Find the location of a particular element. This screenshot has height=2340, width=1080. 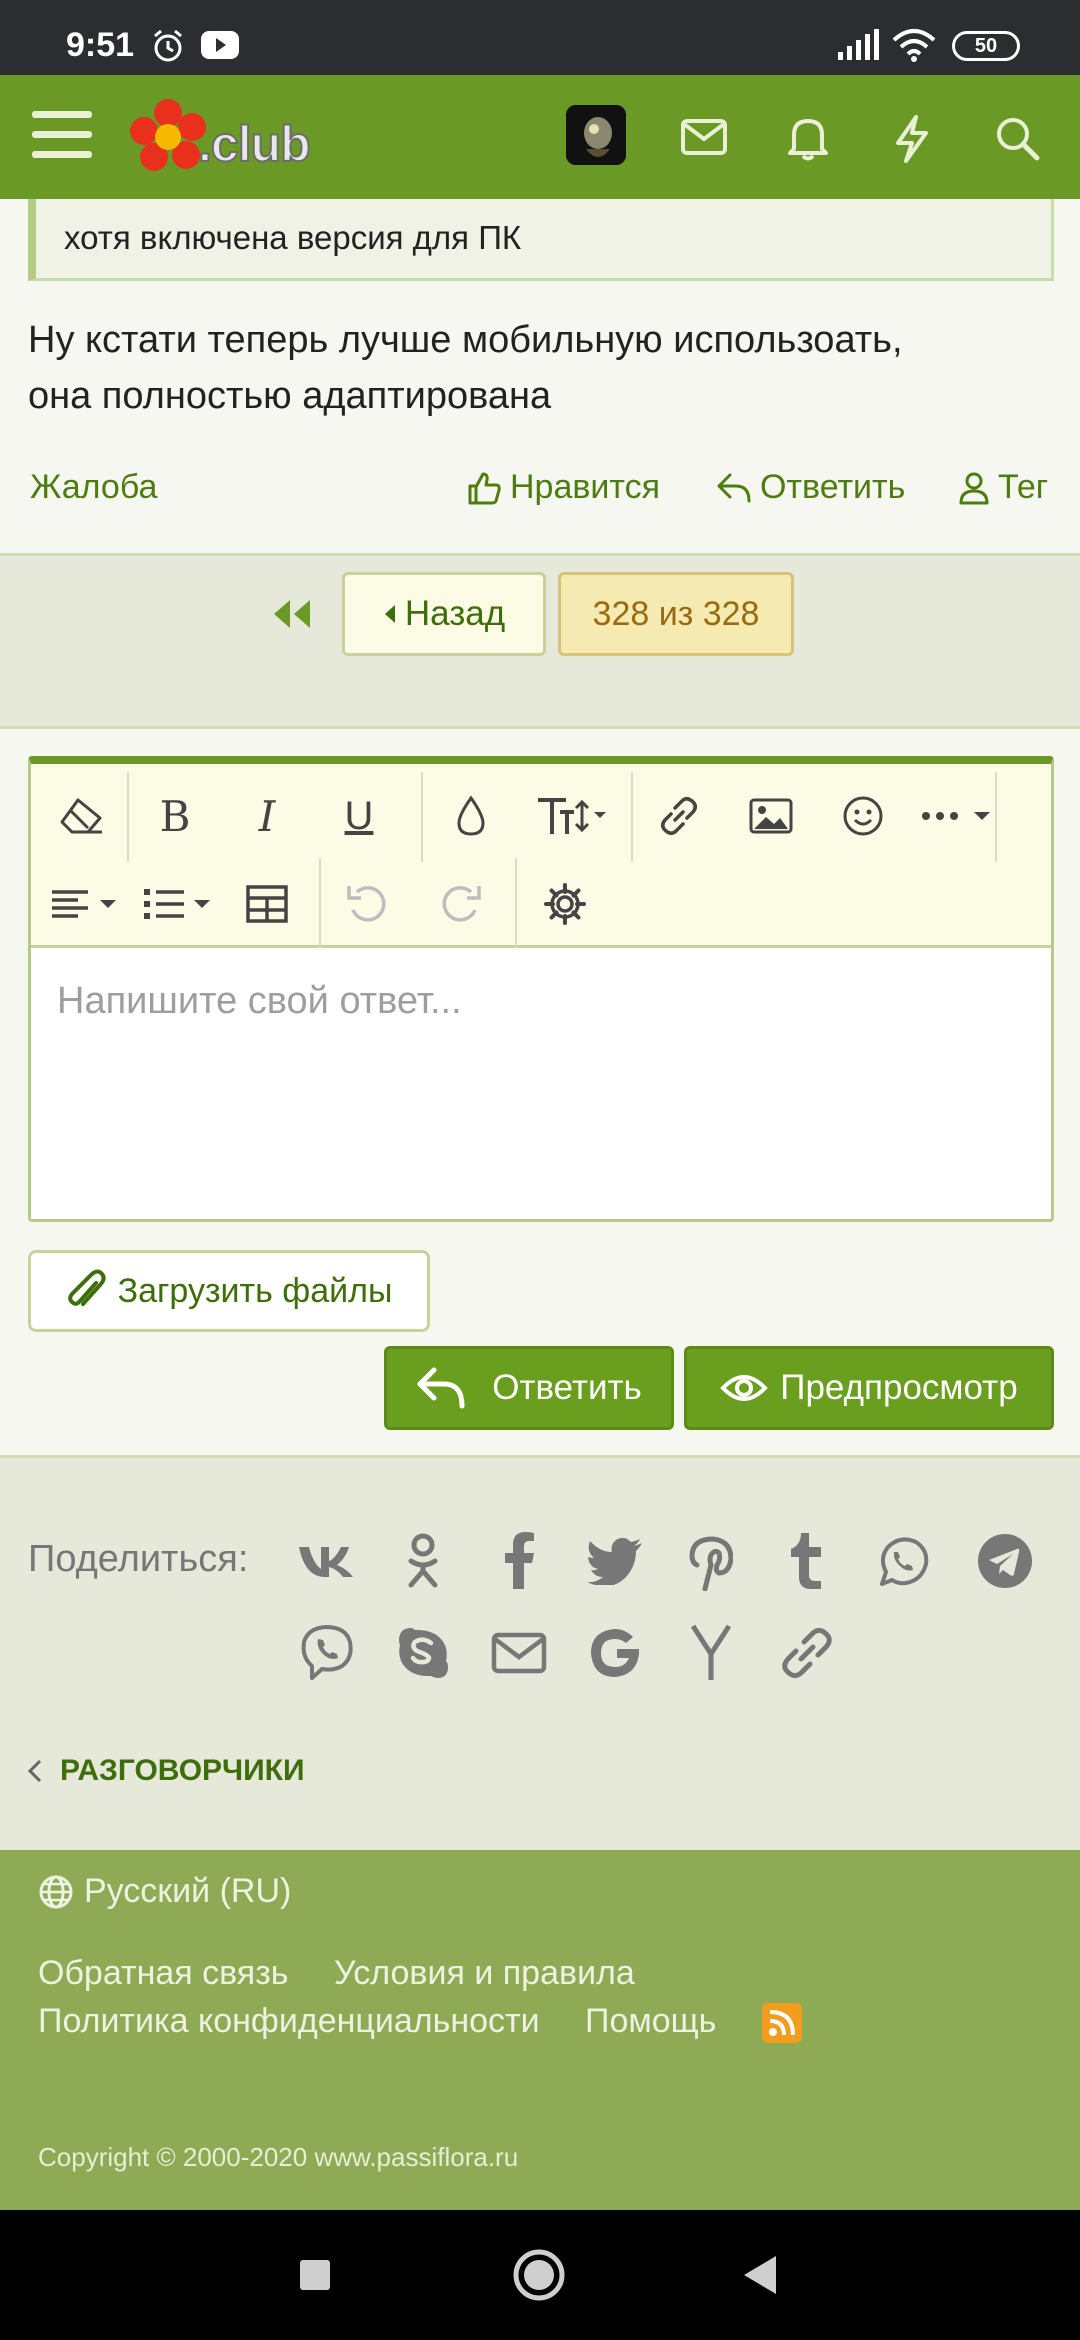

odnoklassniki-icon is located at coordinates (423, 1561).